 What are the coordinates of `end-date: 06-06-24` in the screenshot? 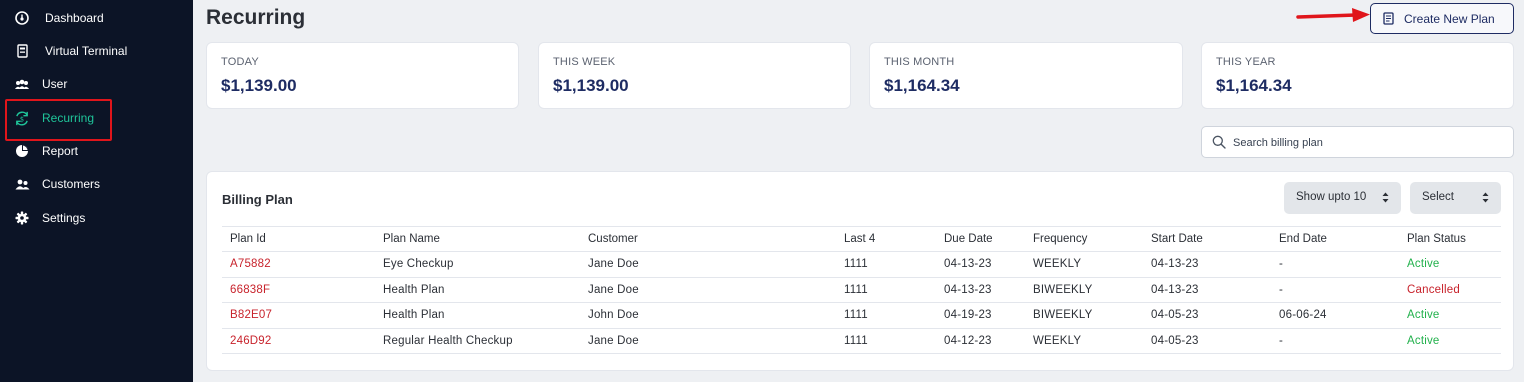 It's located at (1335, 315).